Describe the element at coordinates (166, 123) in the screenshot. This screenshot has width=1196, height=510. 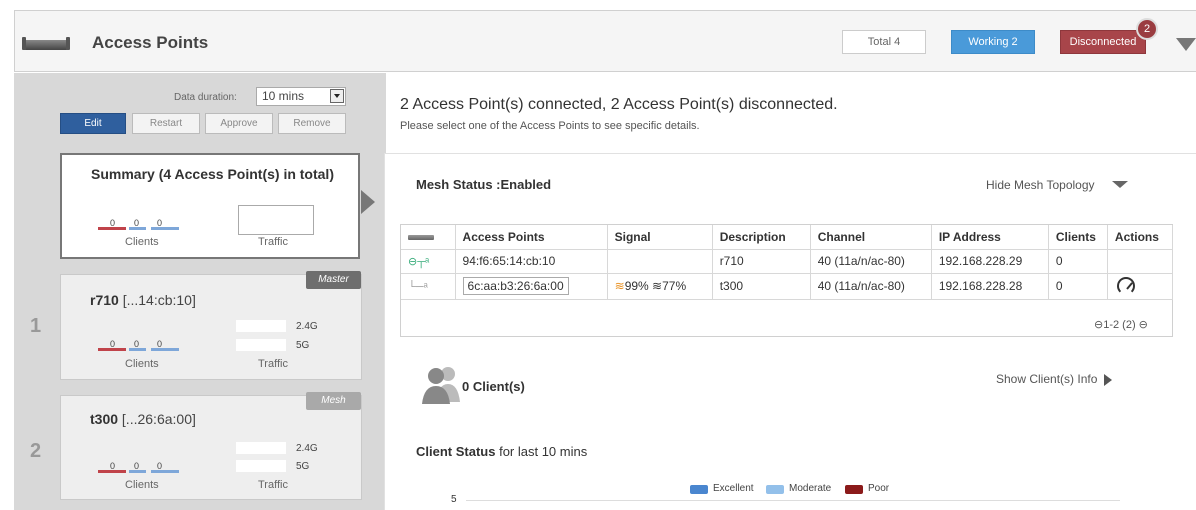
I see `restart-button: Restart` at that location.